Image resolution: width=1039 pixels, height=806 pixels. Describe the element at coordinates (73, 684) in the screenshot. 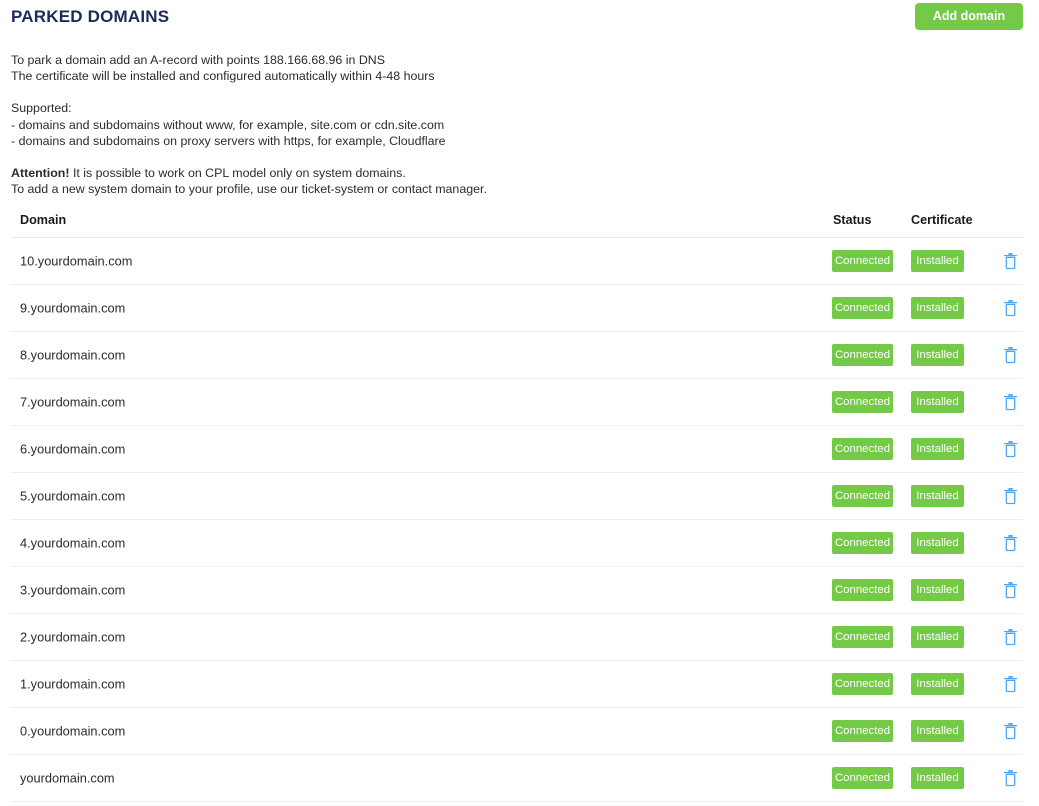

I see `domain-name: 1.yourdomain.com` at that location.